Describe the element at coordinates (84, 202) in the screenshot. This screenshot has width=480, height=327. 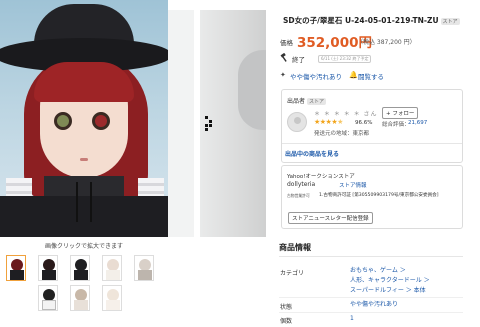
I see `photo-ribbon` at that location.